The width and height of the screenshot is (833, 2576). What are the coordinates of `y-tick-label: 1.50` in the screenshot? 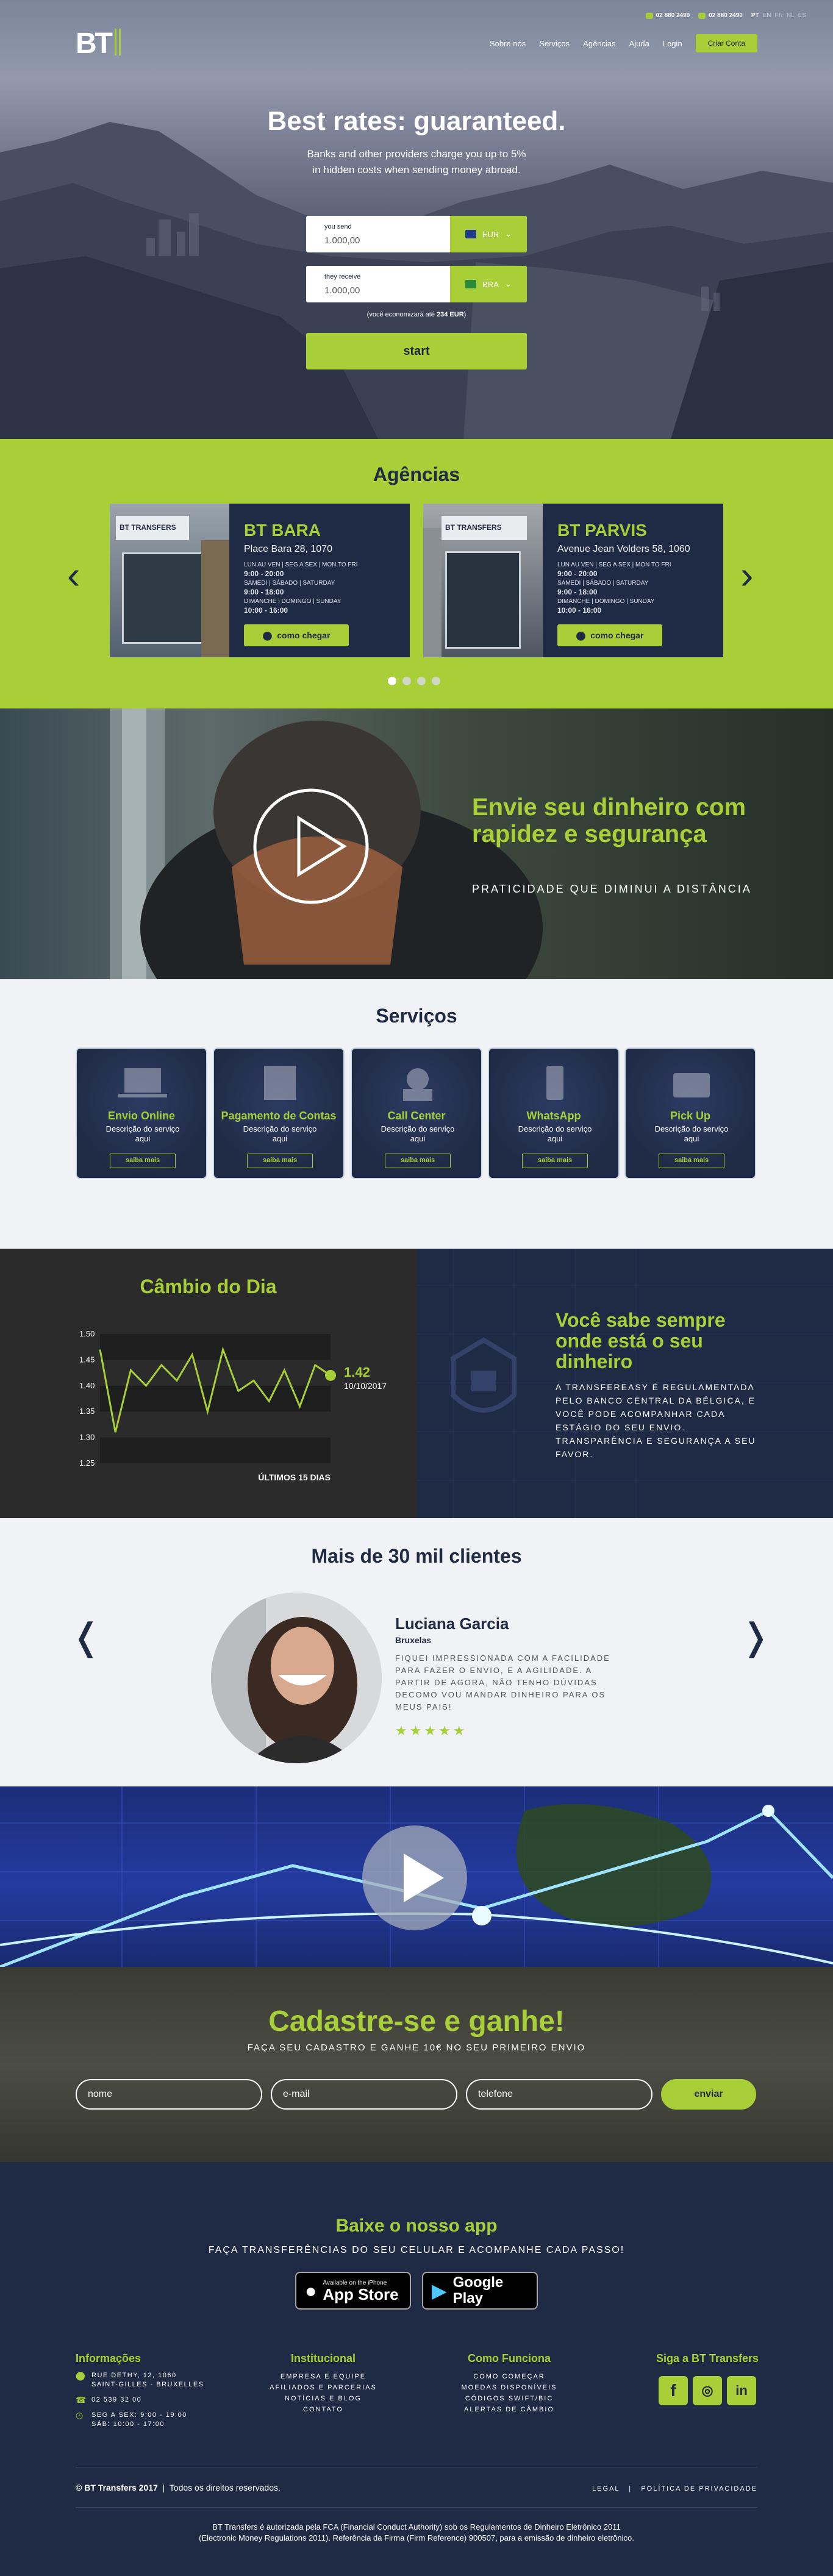 It's located at (87, 1334).